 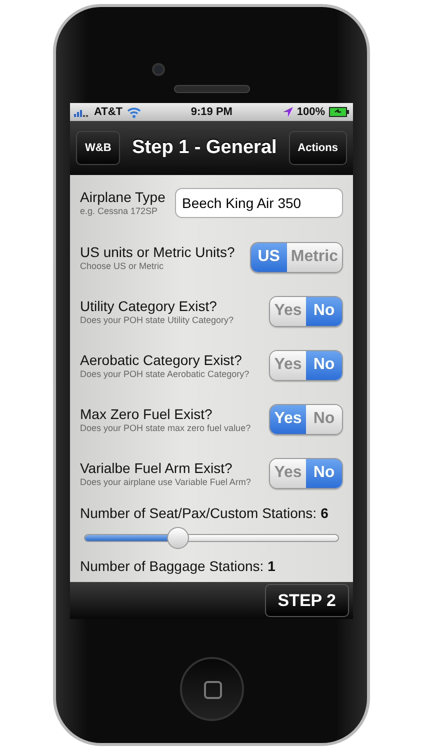 I want to click on segmented-control: US Metric, so click(x=296, y=257).